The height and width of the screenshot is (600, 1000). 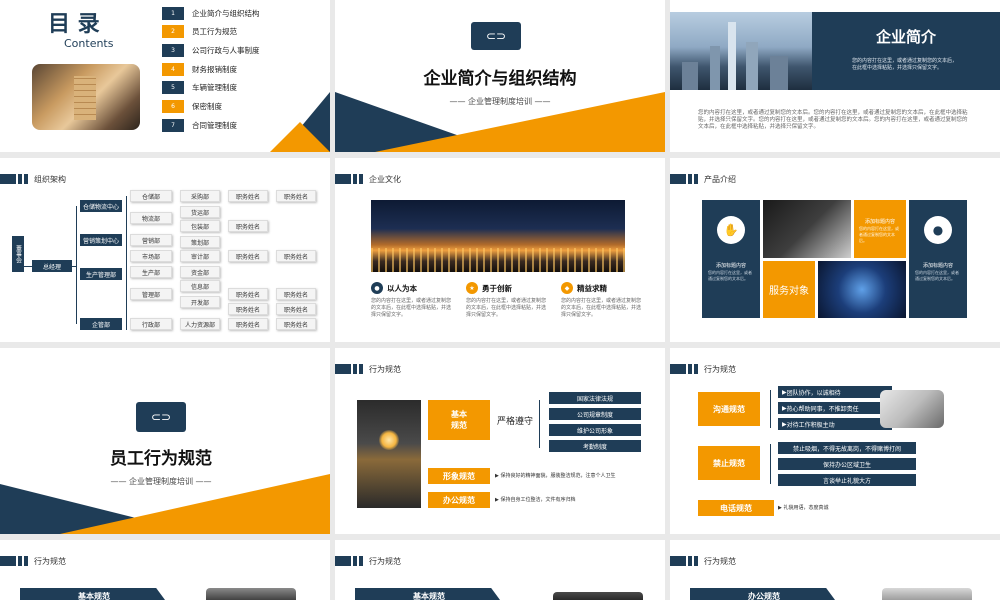 I want to click on user-icon: ●, so click(x=938, y=230).